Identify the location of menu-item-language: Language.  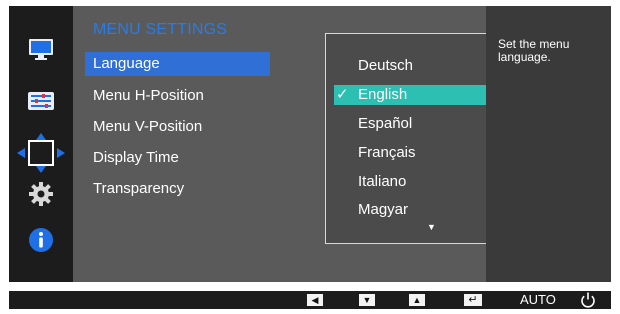
(177, 64).